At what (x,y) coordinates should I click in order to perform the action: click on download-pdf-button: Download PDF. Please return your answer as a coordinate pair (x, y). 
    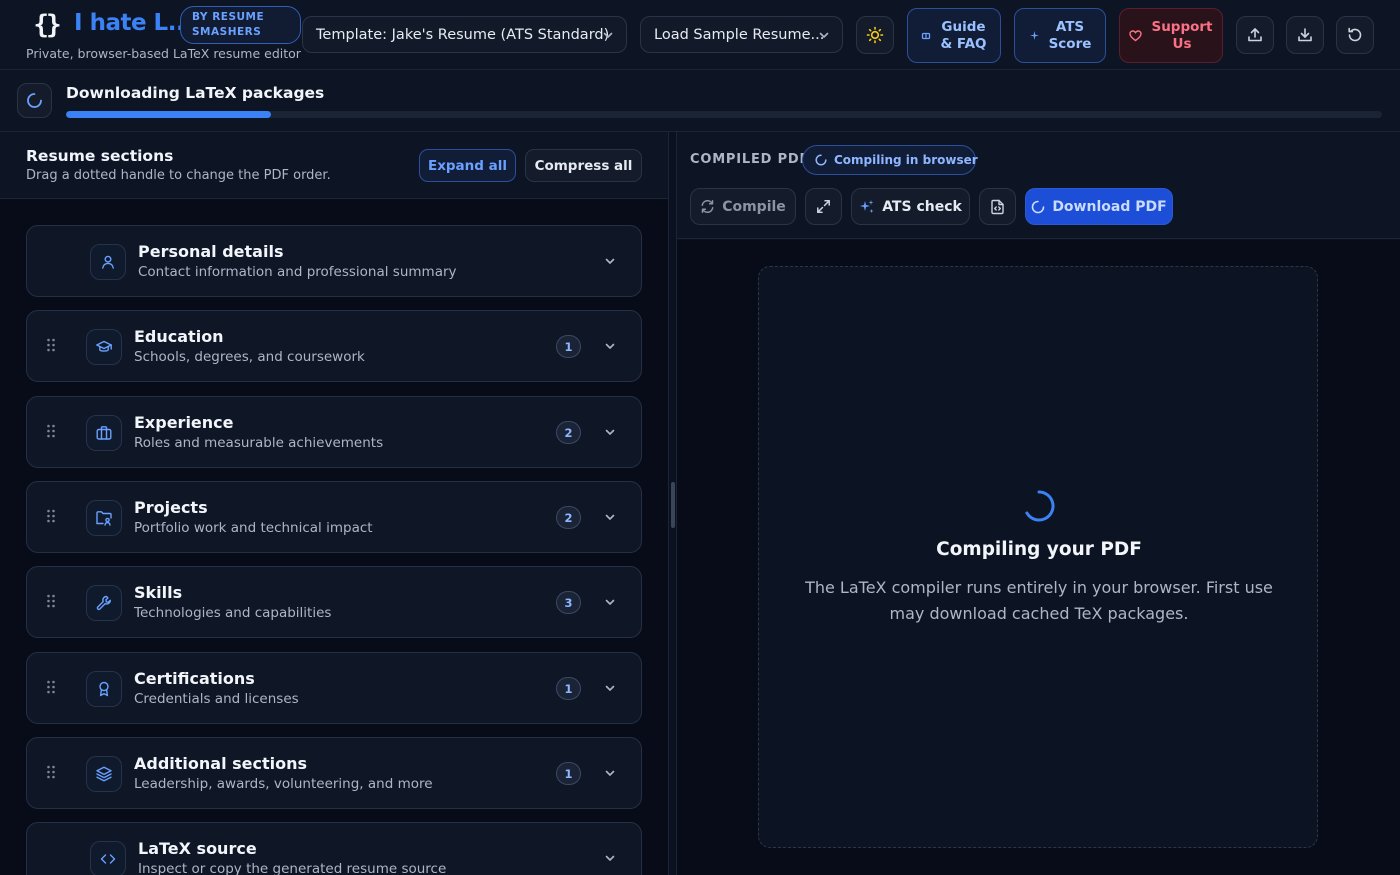
    Looking at the image, I should click on (1099, 206).